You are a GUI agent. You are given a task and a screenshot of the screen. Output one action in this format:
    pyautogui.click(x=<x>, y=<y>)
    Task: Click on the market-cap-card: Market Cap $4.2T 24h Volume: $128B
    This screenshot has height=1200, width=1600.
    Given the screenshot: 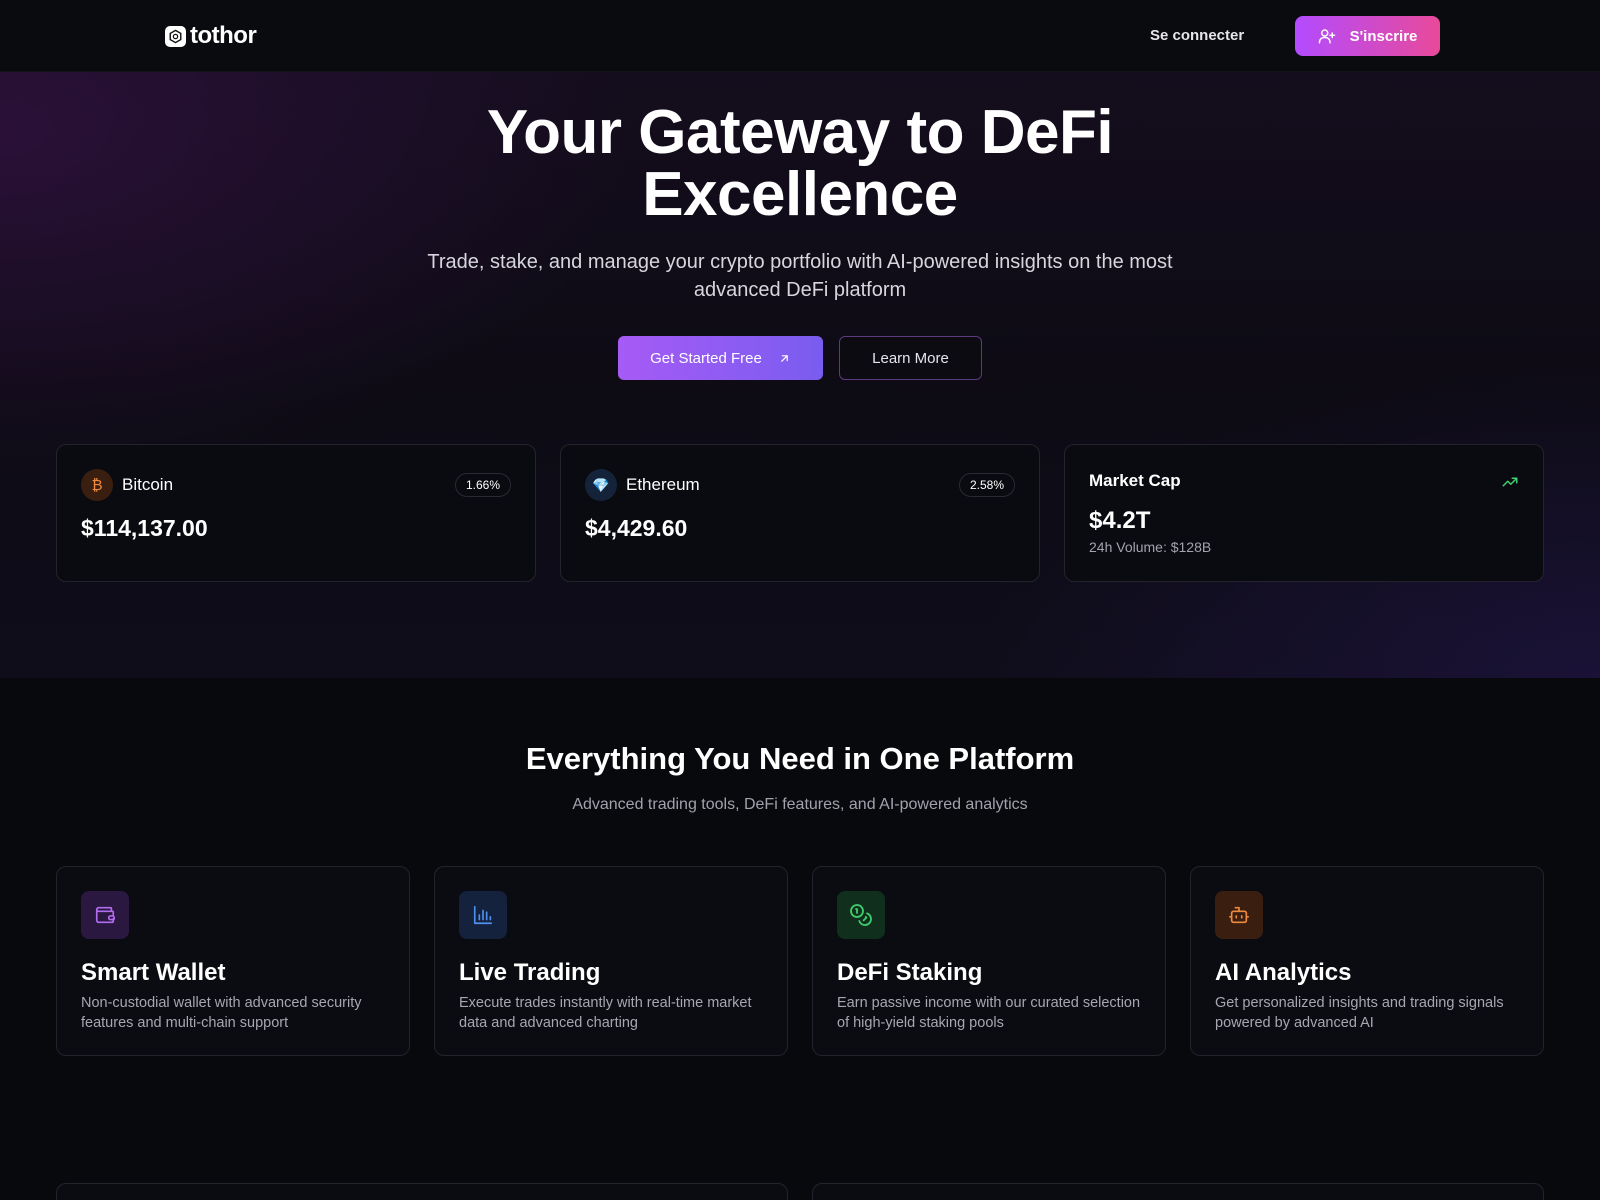 What is the action you would take?
    pyautogui.click(x=1304, y=513)
    